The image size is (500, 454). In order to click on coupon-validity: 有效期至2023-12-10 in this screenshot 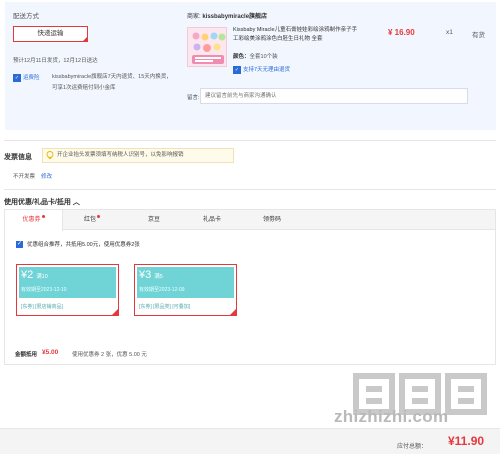, I will do `click(44, 290)`.